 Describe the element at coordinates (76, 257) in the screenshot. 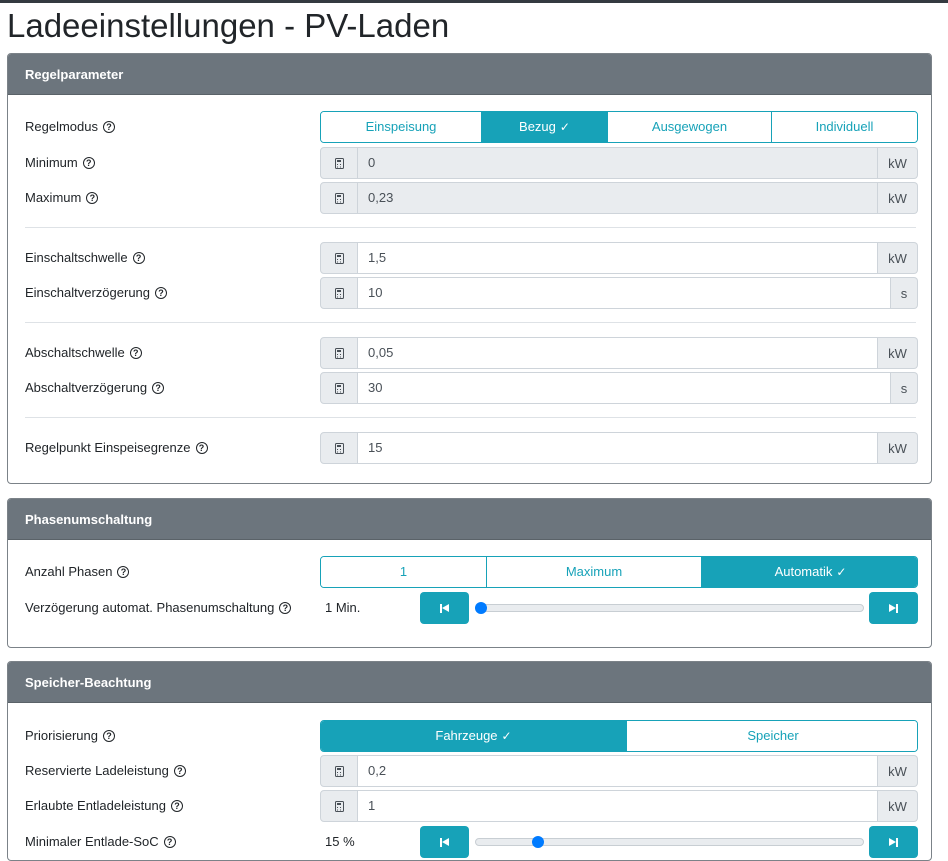

I see `label-einschaltschwelle: Einschaltschwelle` at that location.